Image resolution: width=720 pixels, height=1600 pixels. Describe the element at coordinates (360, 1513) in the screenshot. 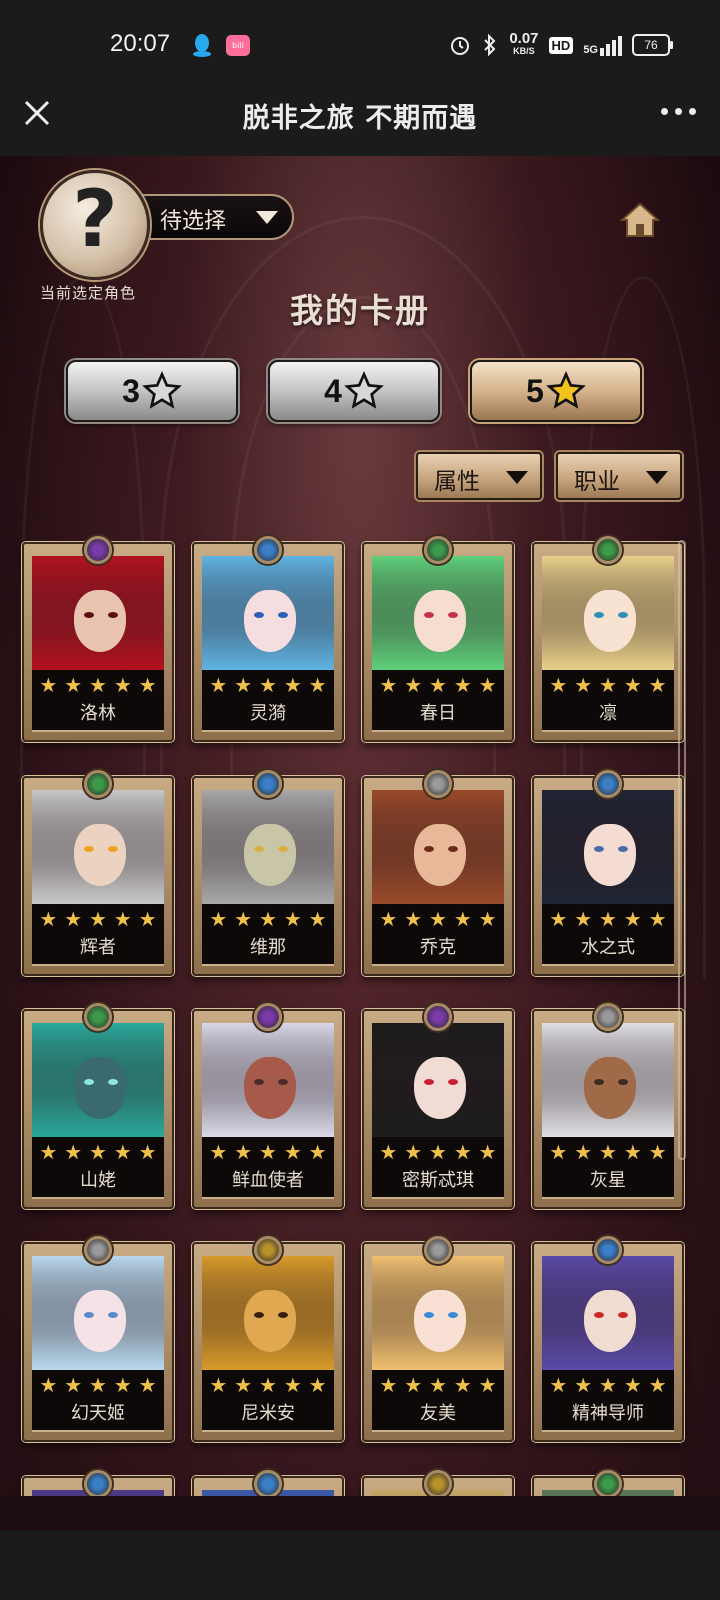

I see `scroll-clip` at that location.